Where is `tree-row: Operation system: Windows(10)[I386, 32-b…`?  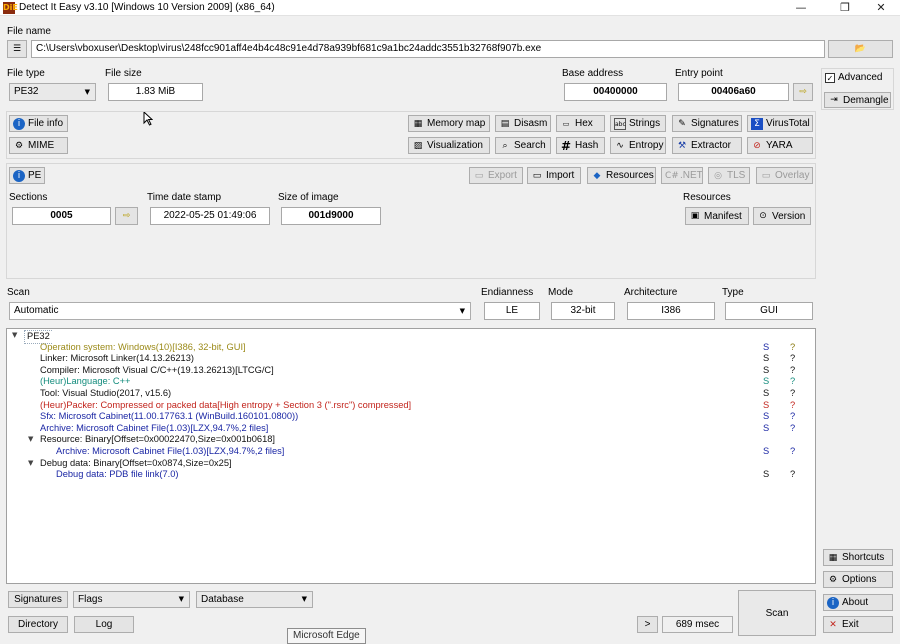
tree-row: Operation system: Windows(10)[I386, 32-b… is located at coordinates (411, 348).